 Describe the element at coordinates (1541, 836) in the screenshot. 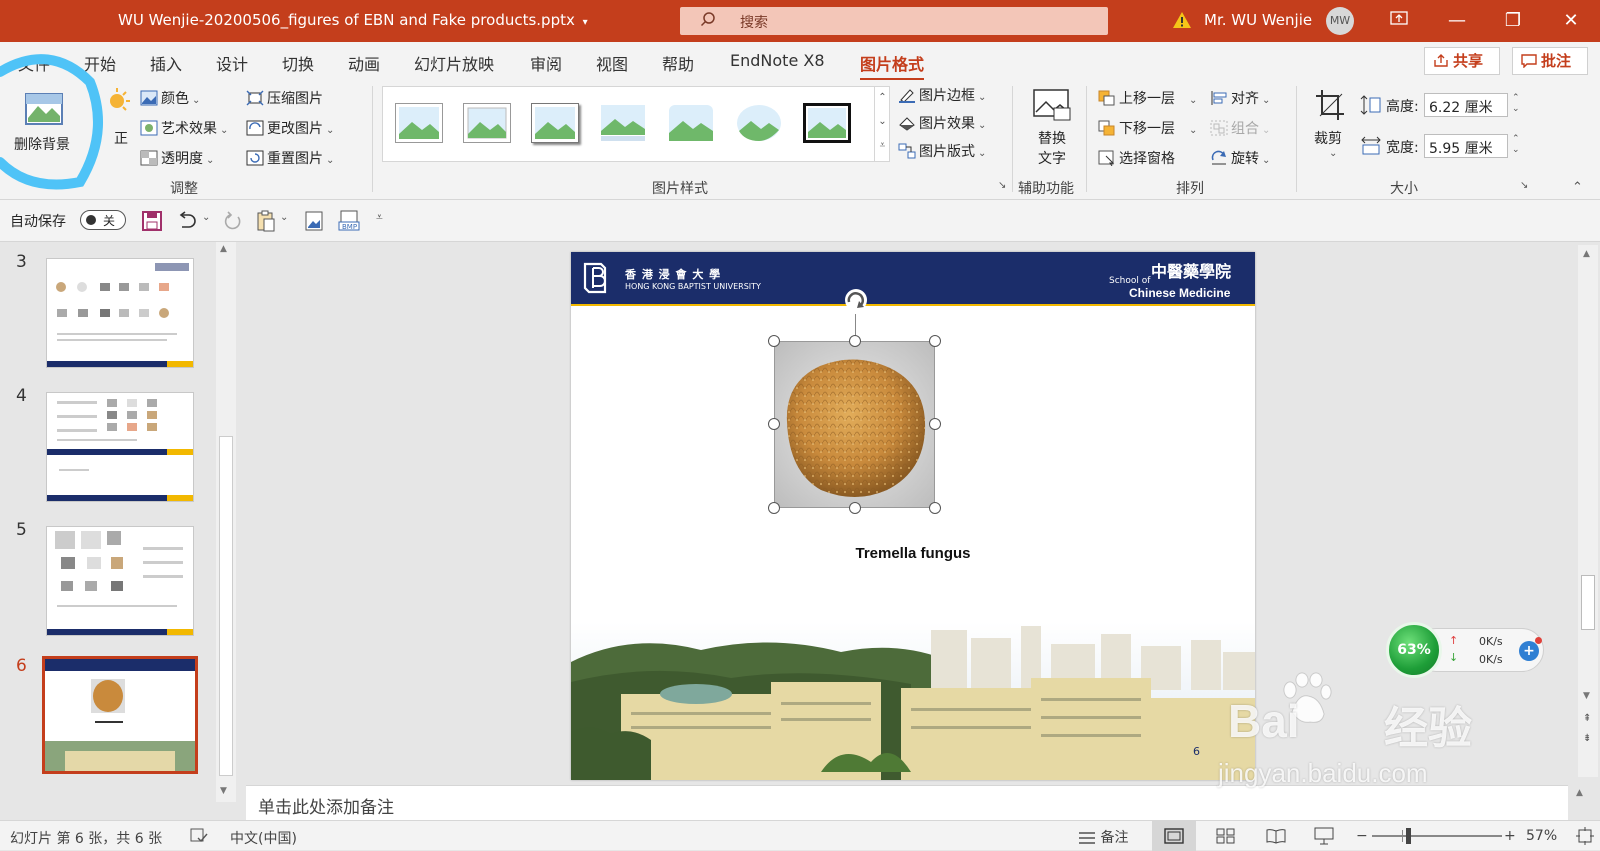

I see `zoom-level: 57%` at that location.